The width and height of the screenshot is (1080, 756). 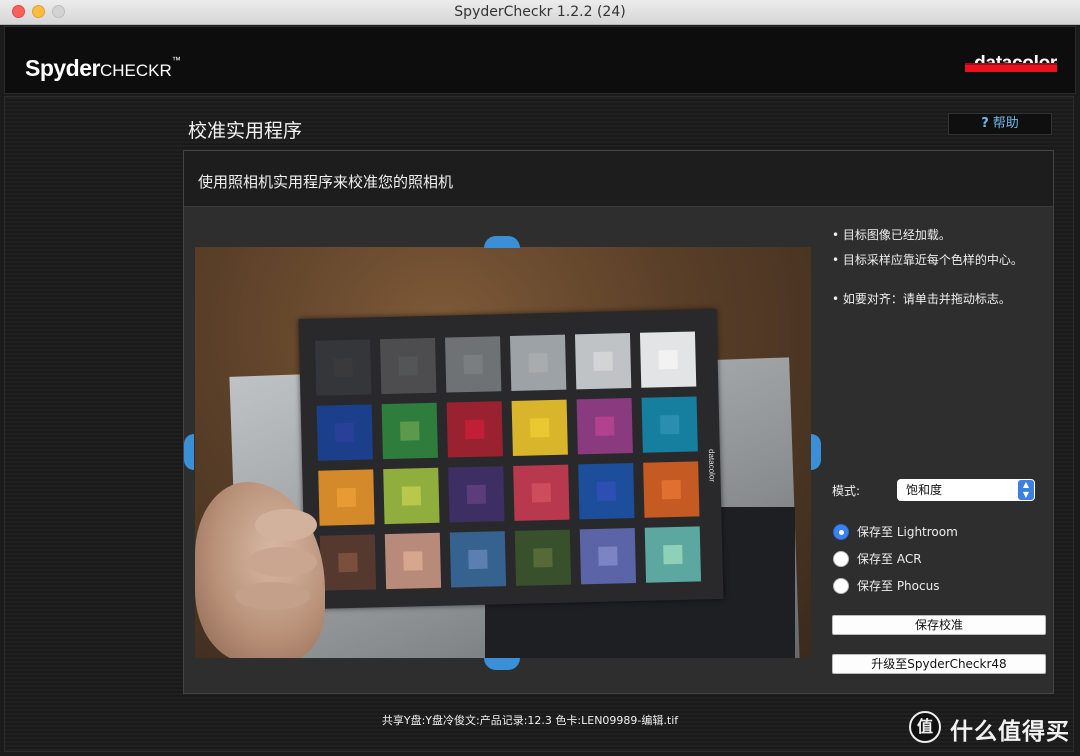 I want to click on info-bullet: • 目标采样应靠近每个色样的中心。, so click(x=927, y=260).